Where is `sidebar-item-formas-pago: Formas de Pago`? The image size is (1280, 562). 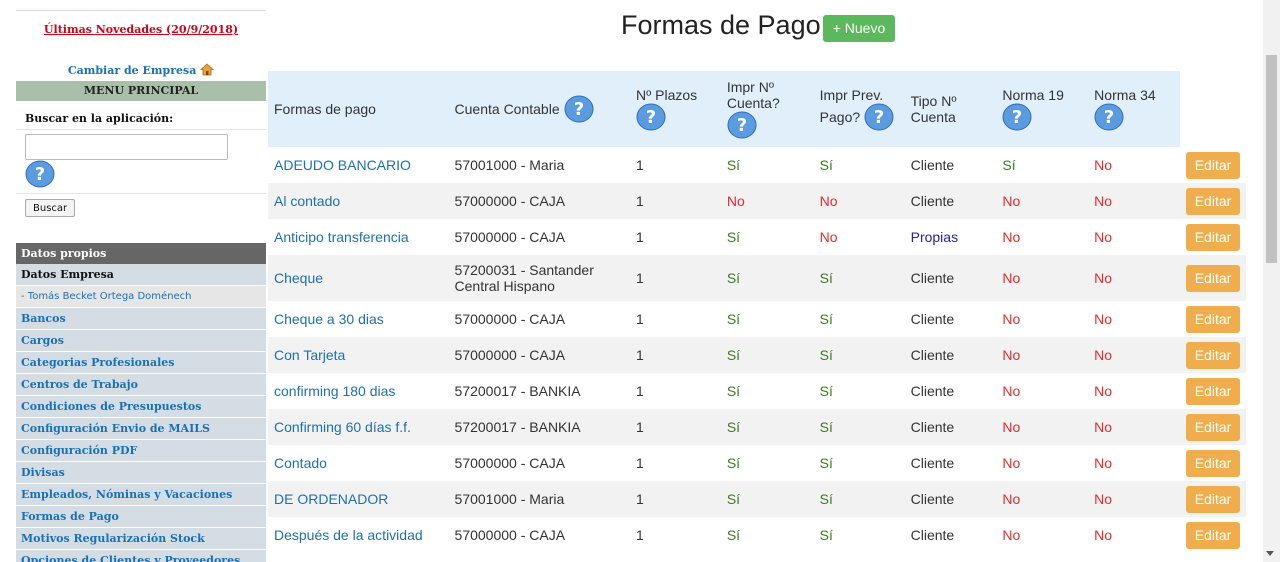
sidebar-item-formas-pago: Formas de Pago is located at coordinates (141, 517).